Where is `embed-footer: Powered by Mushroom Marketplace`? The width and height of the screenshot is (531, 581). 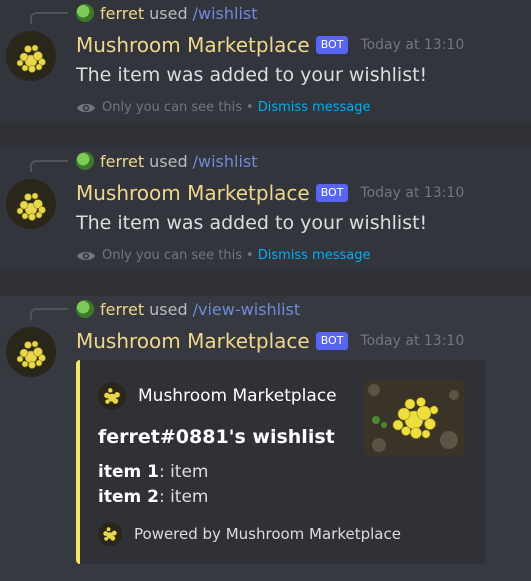 embed-footer: Powered by Mushroom Marketplace is located at coordinates (249, 534).